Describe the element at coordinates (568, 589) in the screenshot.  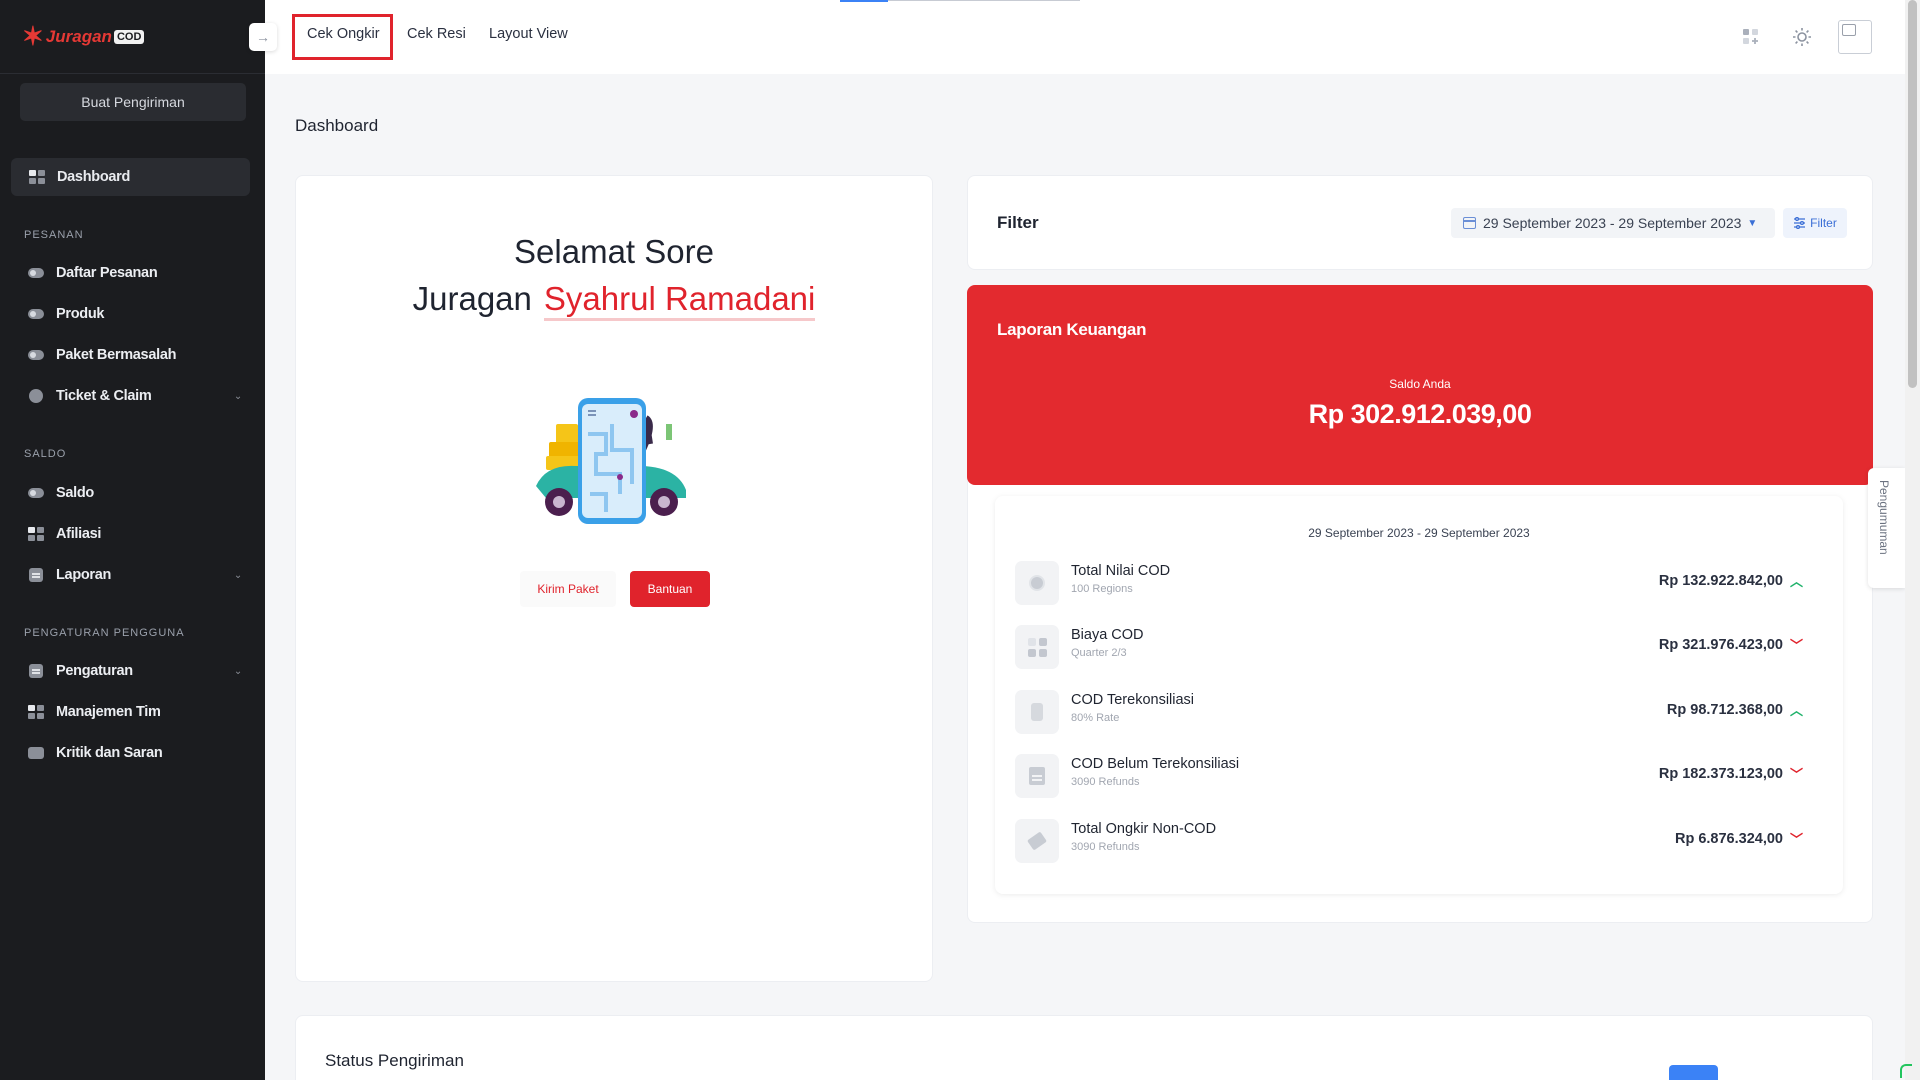
I see `kirim-paket-button: Kirim Paket` at that location.